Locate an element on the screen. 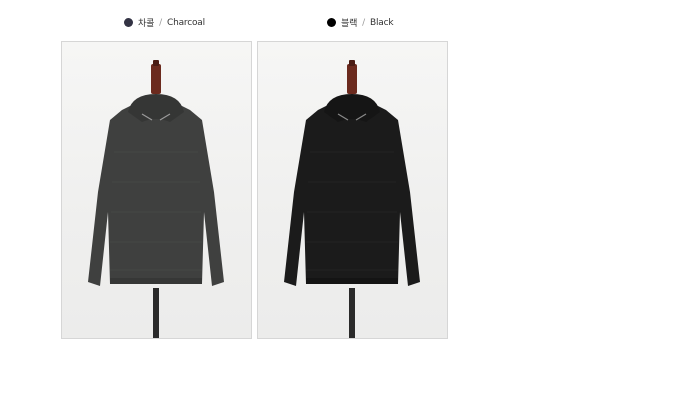 The image size is (700, 415). black-swatch is located at coordinates (331, 22).